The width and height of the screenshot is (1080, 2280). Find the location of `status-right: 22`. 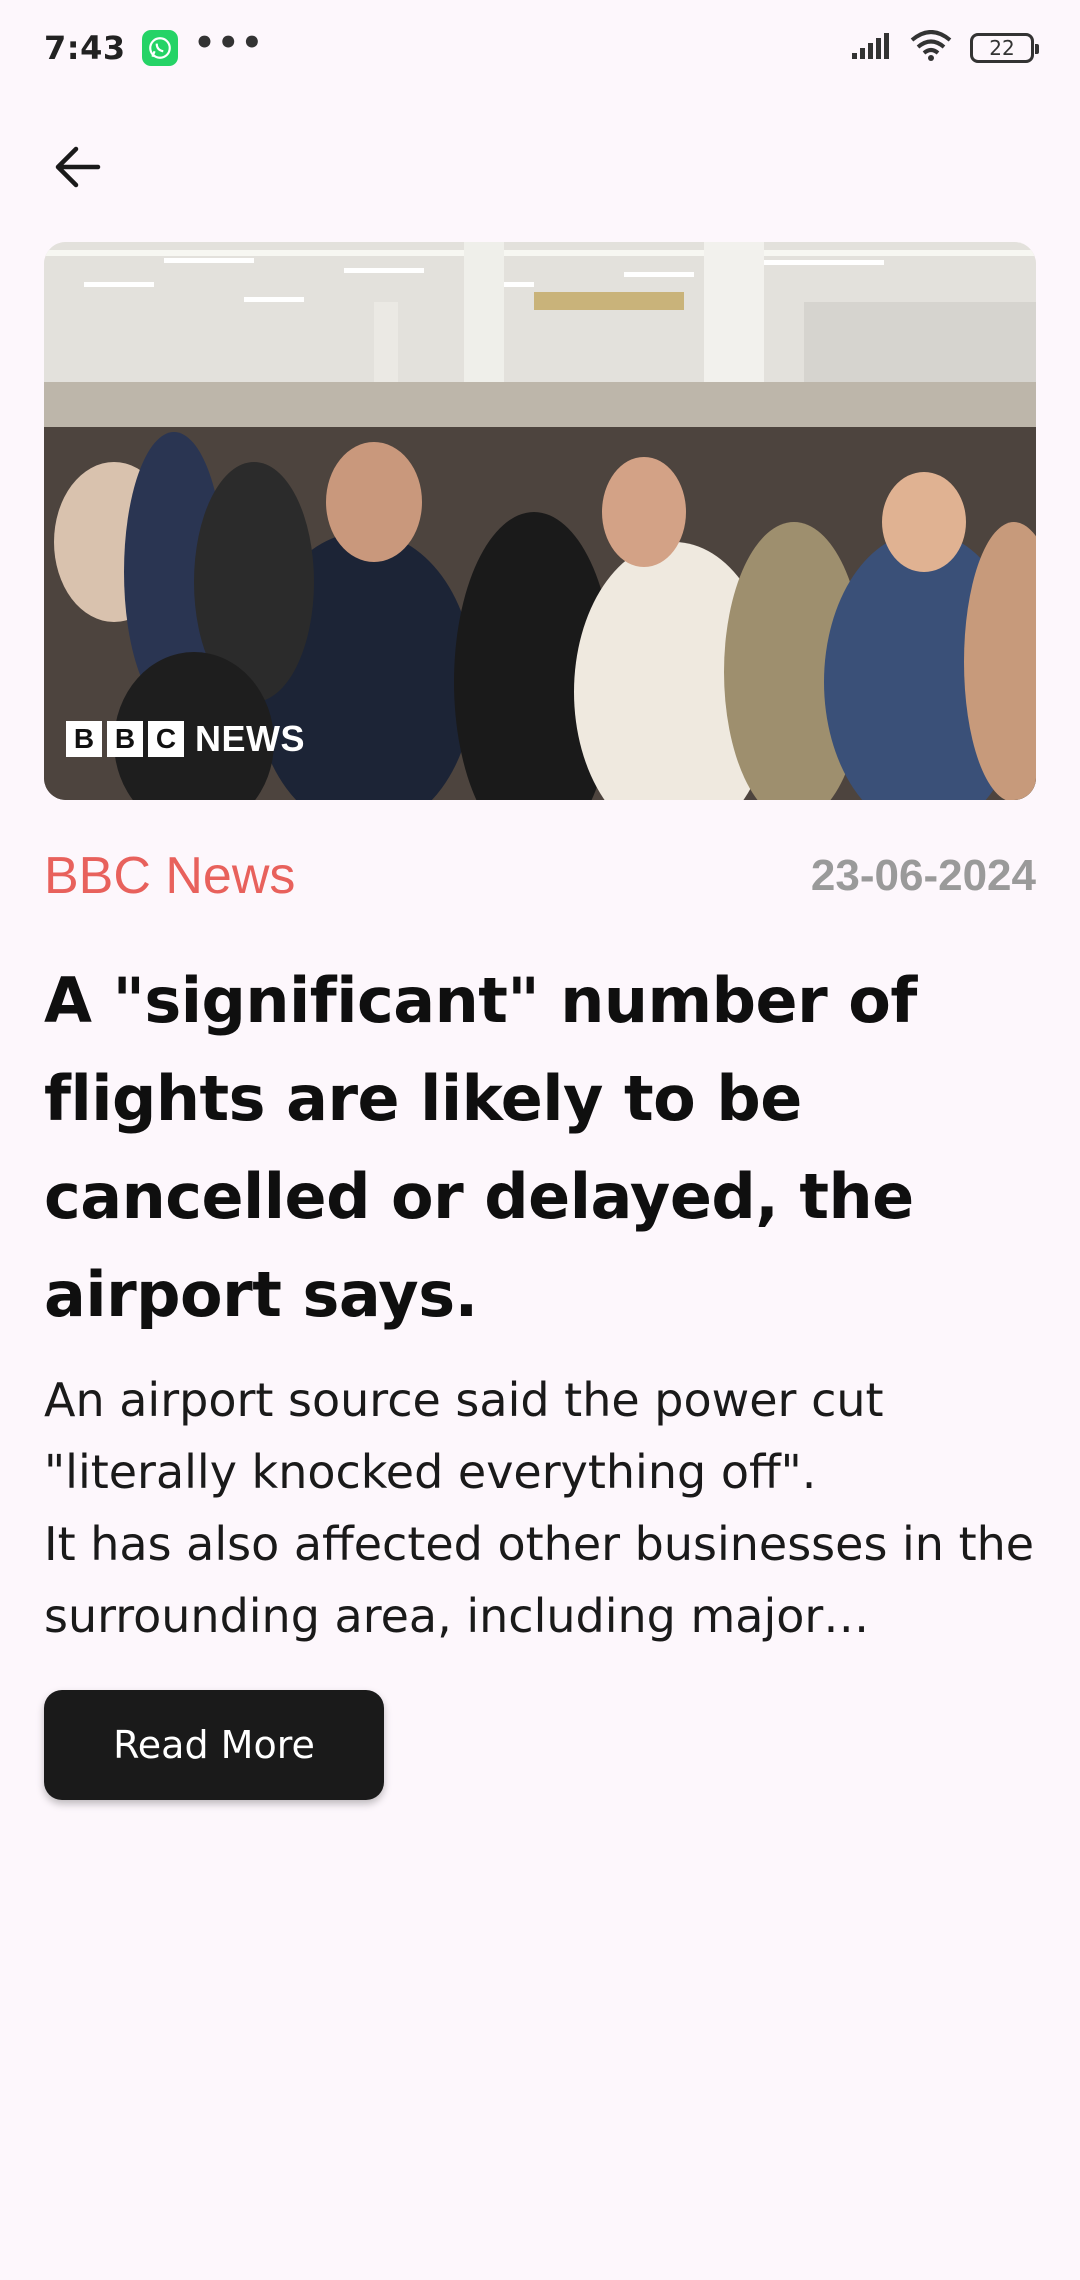

status-right: 22 is located at coordinates (944, 48).